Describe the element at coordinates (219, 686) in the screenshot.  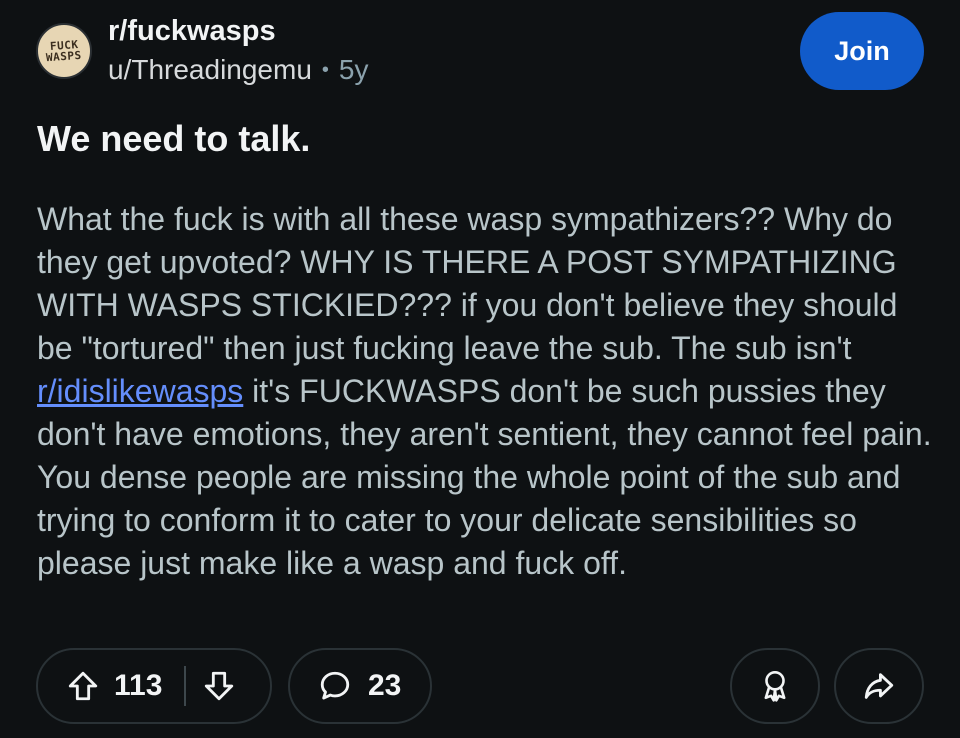
I see `downvote-arrow-icon` at that location.